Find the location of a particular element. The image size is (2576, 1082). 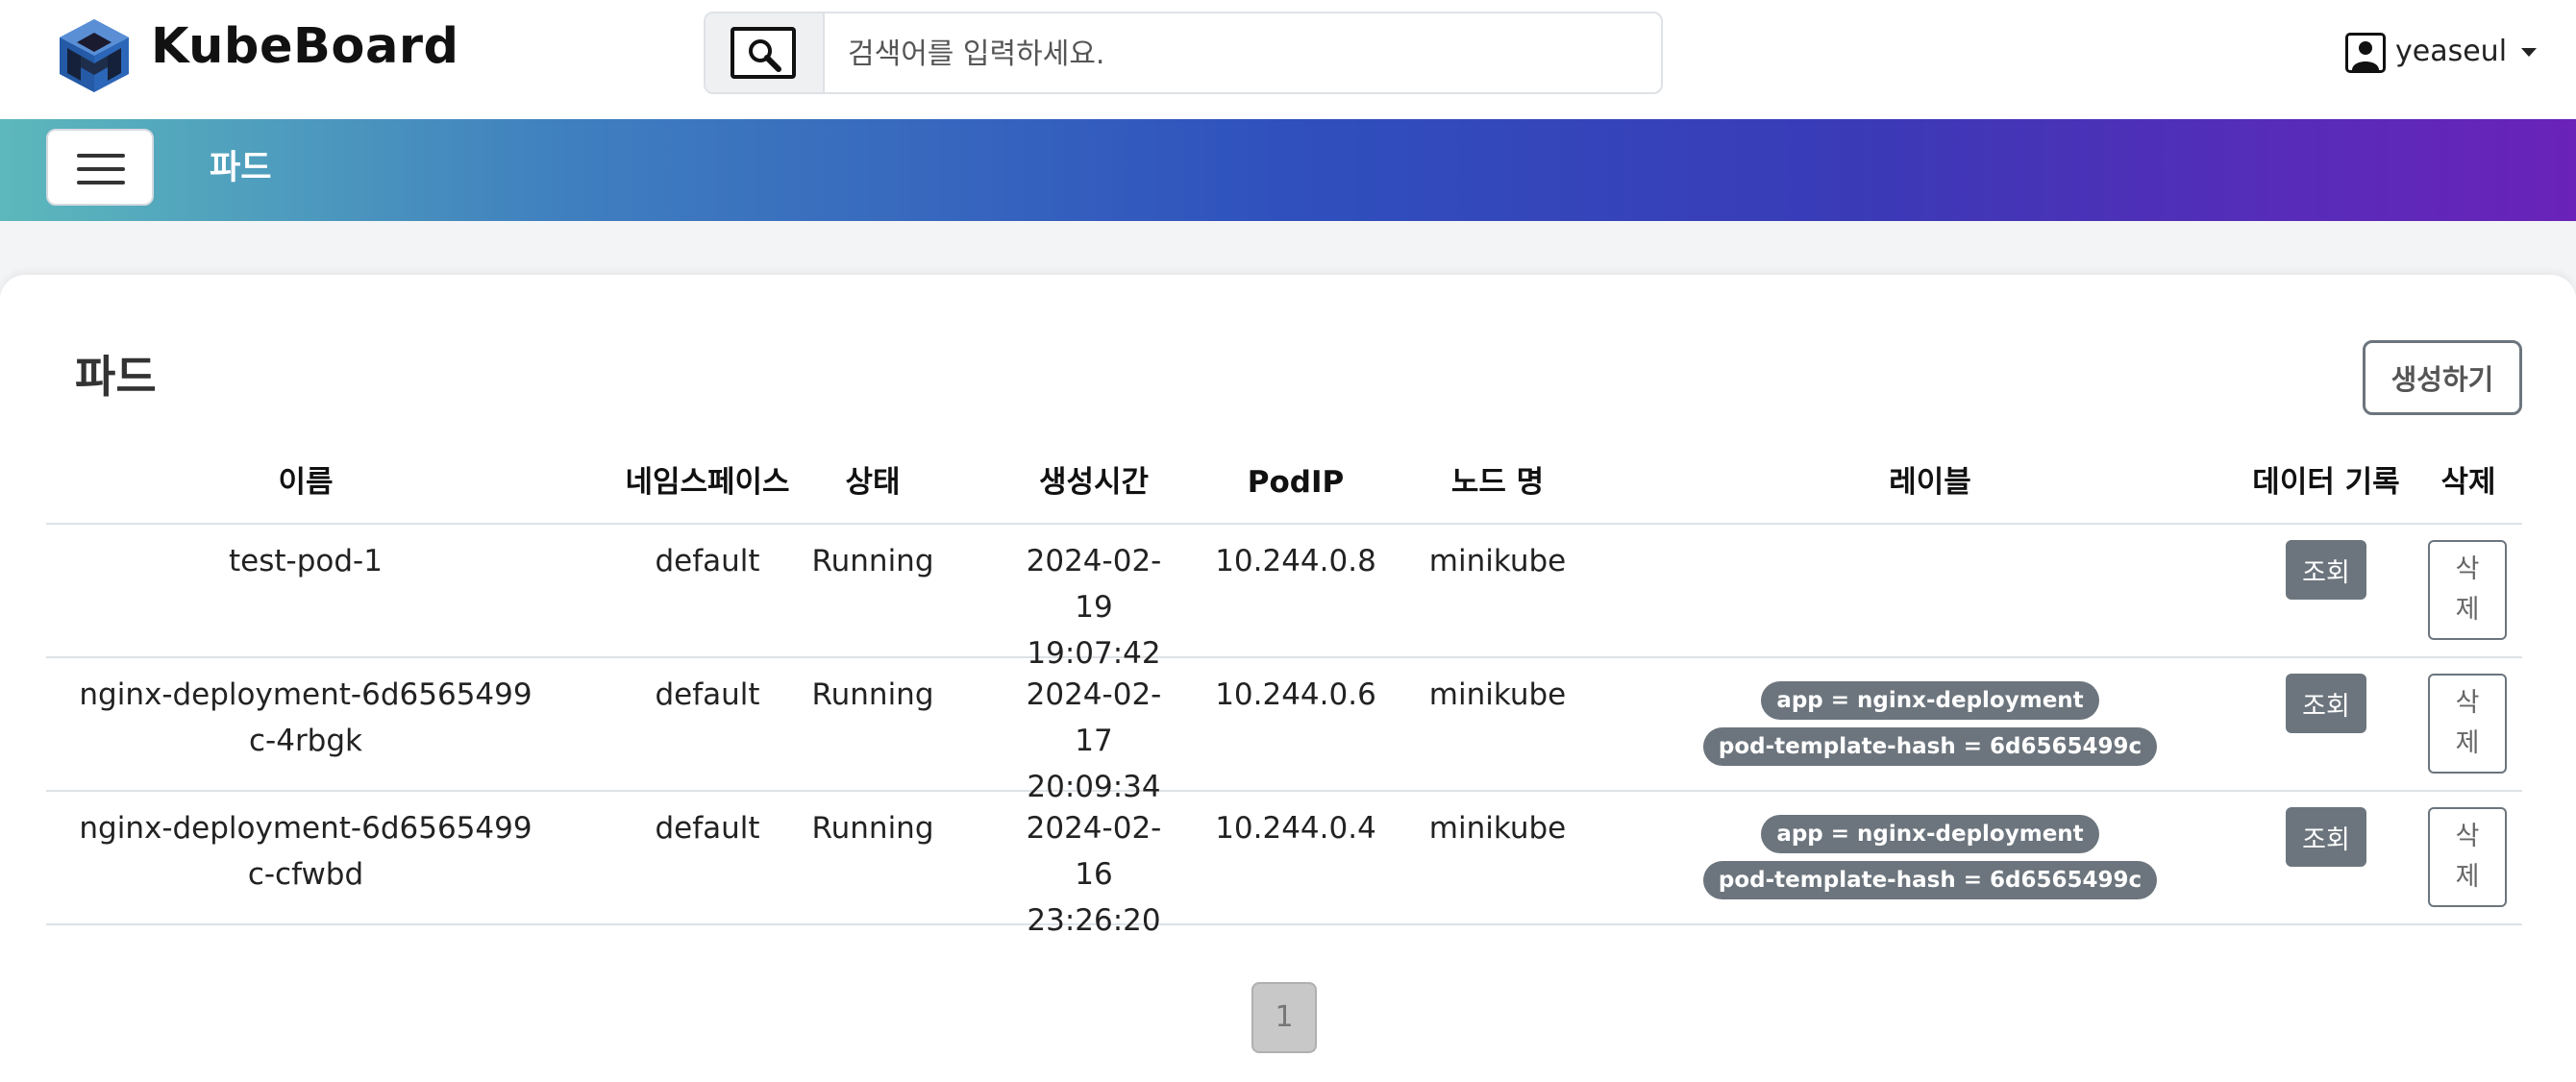

page-title: 파드 is located at coordinates (116, 377).